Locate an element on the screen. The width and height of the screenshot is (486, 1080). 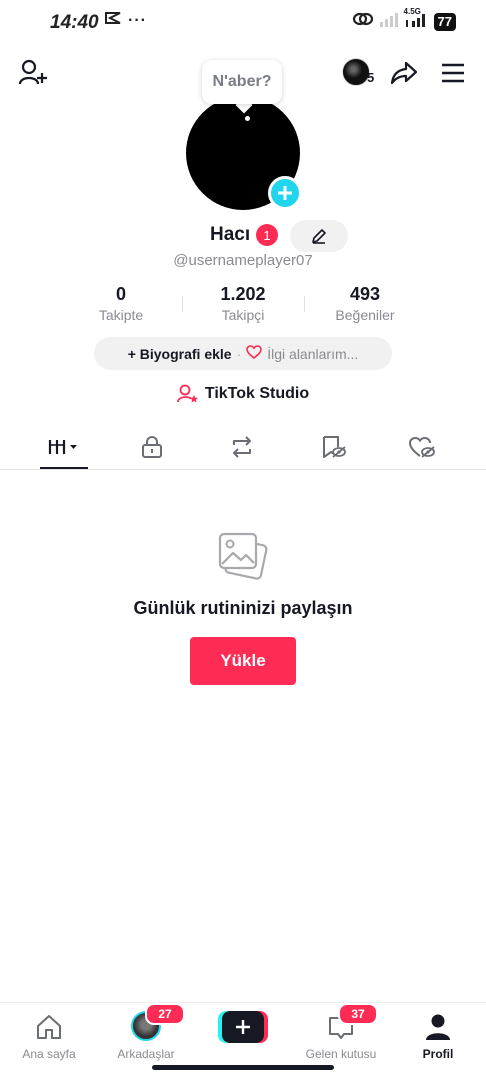
status-time: 14:40 is located at coordinates (74, 22).